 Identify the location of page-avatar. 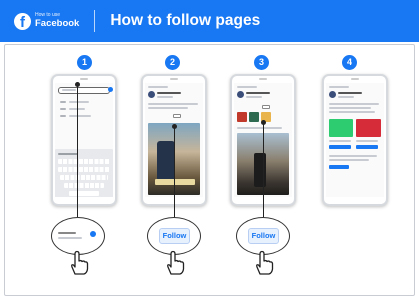
(151, 94).